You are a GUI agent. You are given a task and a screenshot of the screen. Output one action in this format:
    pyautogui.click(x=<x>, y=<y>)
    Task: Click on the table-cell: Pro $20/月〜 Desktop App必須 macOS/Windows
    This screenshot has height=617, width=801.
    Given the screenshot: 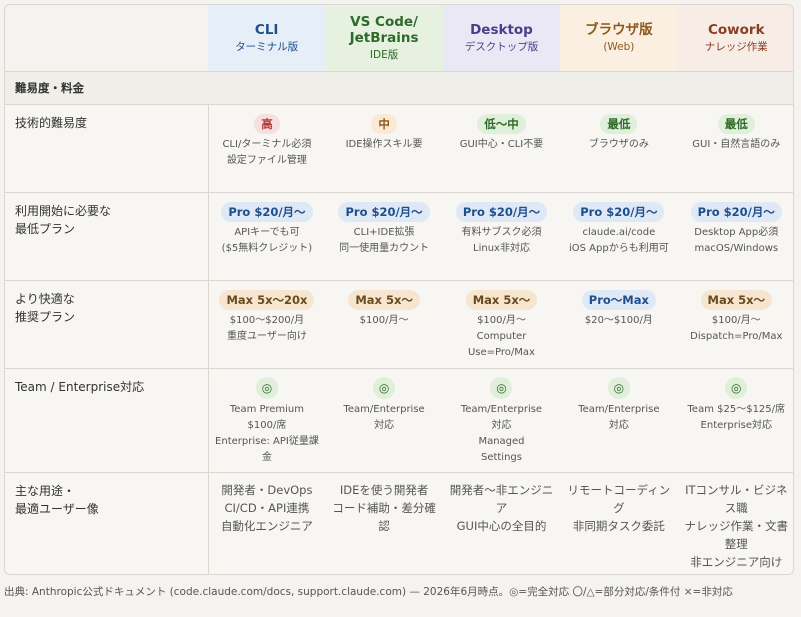 What is the action you would take?
    pyautogui.click(x=735, y=236)
    